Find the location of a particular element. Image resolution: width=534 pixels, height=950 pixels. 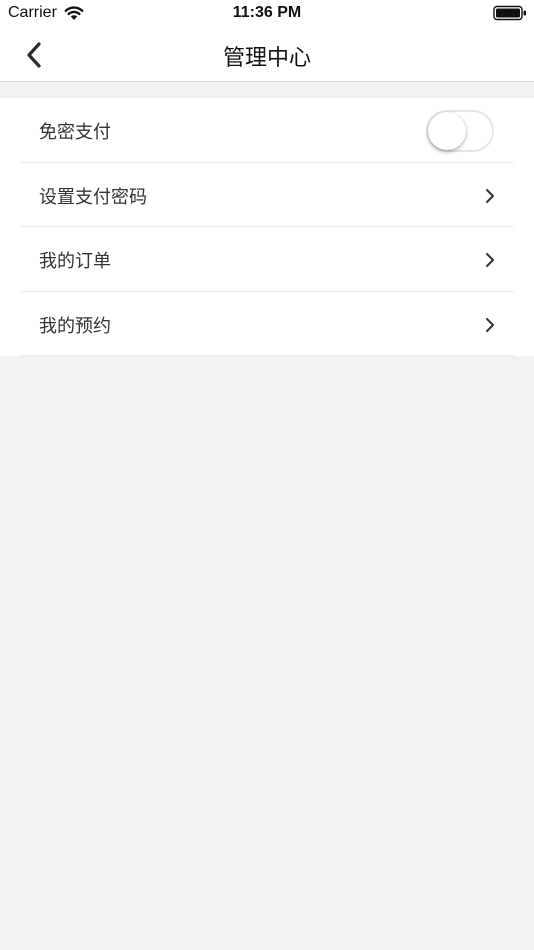

status-bar: Carrier 11:36 PM is located at coordinates (267, 14).